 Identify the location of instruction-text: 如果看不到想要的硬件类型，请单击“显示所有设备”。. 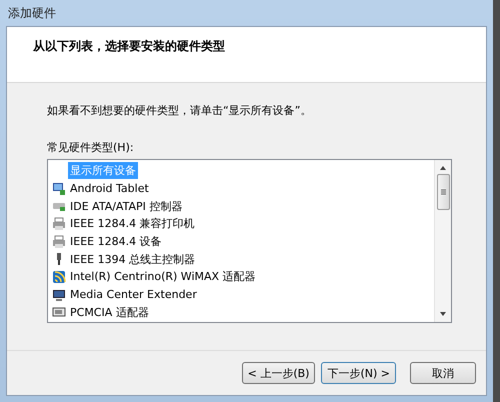
(179, 110).